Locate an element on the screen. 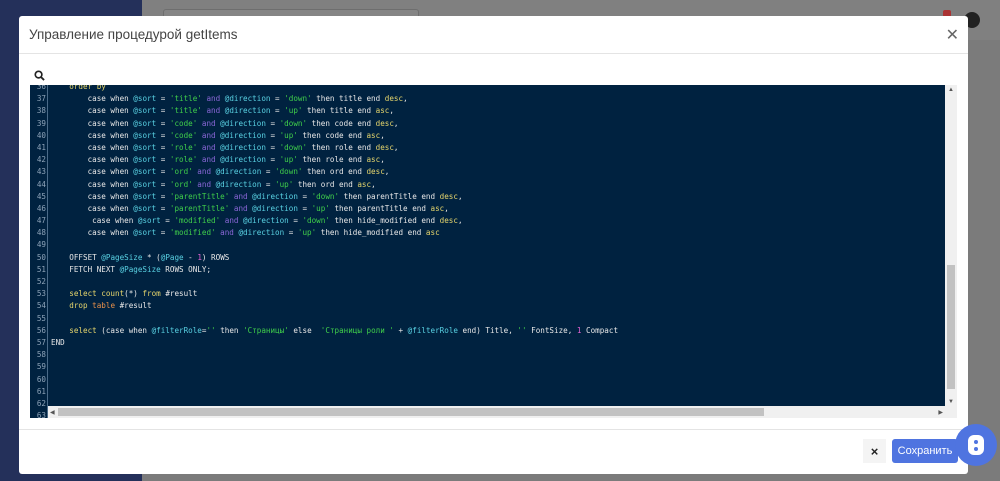 This screenshot has width=1000, height=481. code-token: @PageSize is located at coordinates (140, 269).